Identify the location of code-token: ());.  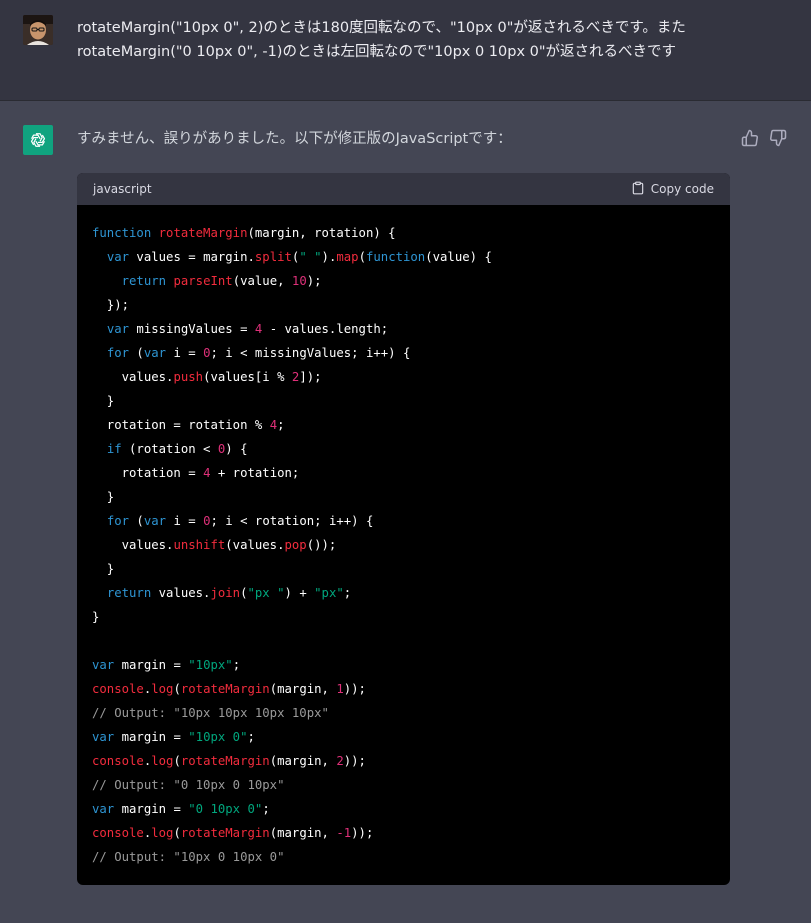
(321, 545).